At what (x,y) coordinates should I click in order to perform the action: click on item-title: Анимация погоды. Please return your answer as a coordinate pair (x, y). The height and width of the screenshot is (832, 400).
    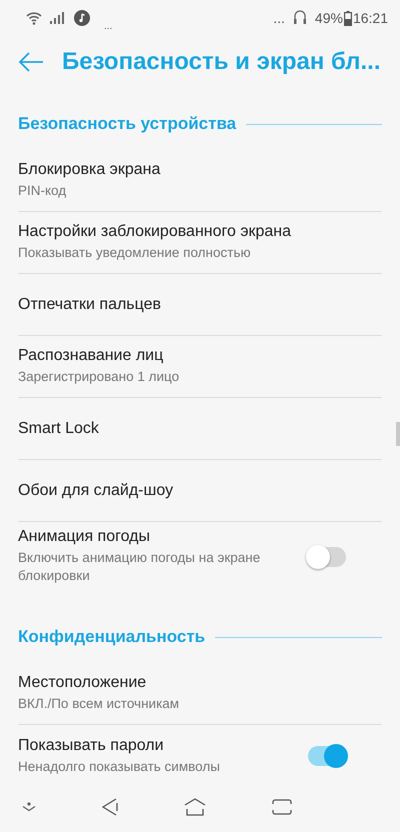
    Looking at the image, I should click on (84, 537).